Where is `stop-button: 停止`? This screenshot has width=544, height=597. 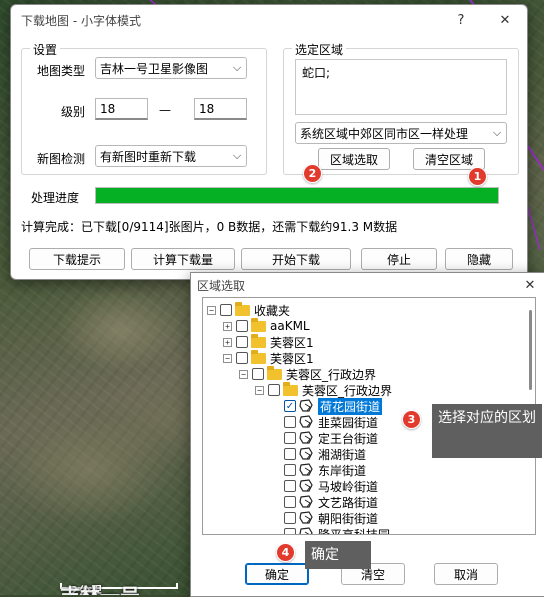
stop-button: 停止 is located at coordinates (399, 259).